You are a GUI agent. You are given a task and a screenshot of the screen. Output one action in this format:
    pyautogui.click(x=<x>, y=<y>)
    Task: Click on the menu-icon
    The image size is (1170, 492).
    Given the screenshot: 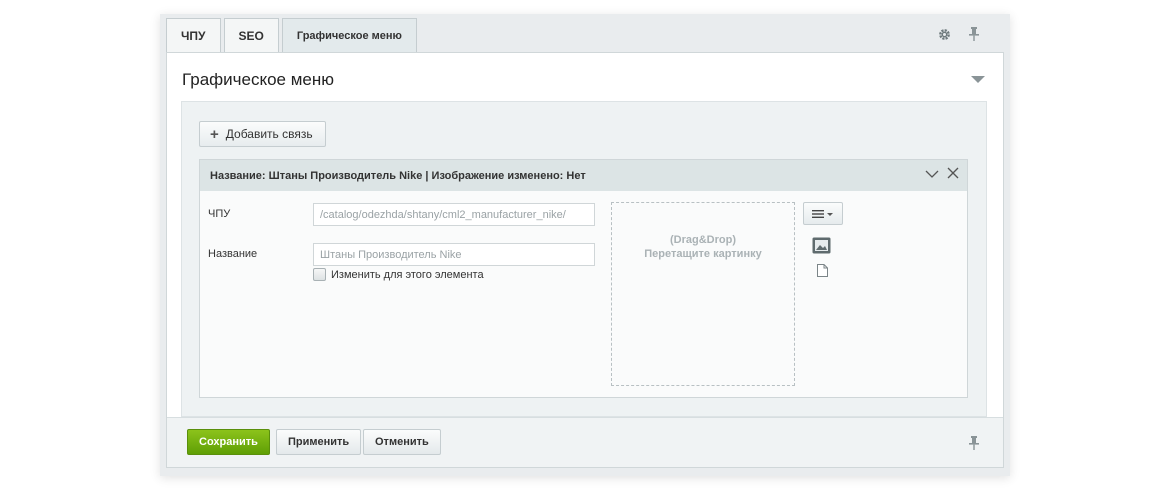 What is the action you would take?
    pyautogui.click(x=822, y=213)
    